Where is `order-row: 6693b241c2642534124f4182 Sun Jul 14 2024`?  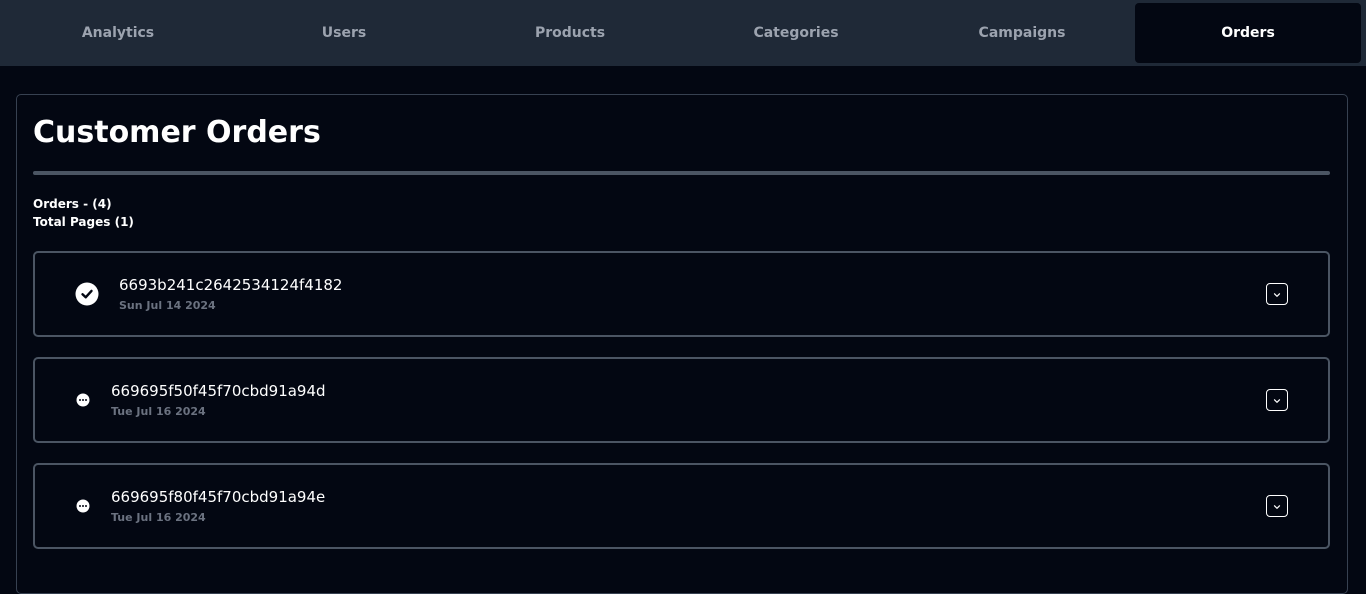 order-row: 6693b241c2642534124f4182 Sun Jul 14 2024 is located at coordinates (681, 294).